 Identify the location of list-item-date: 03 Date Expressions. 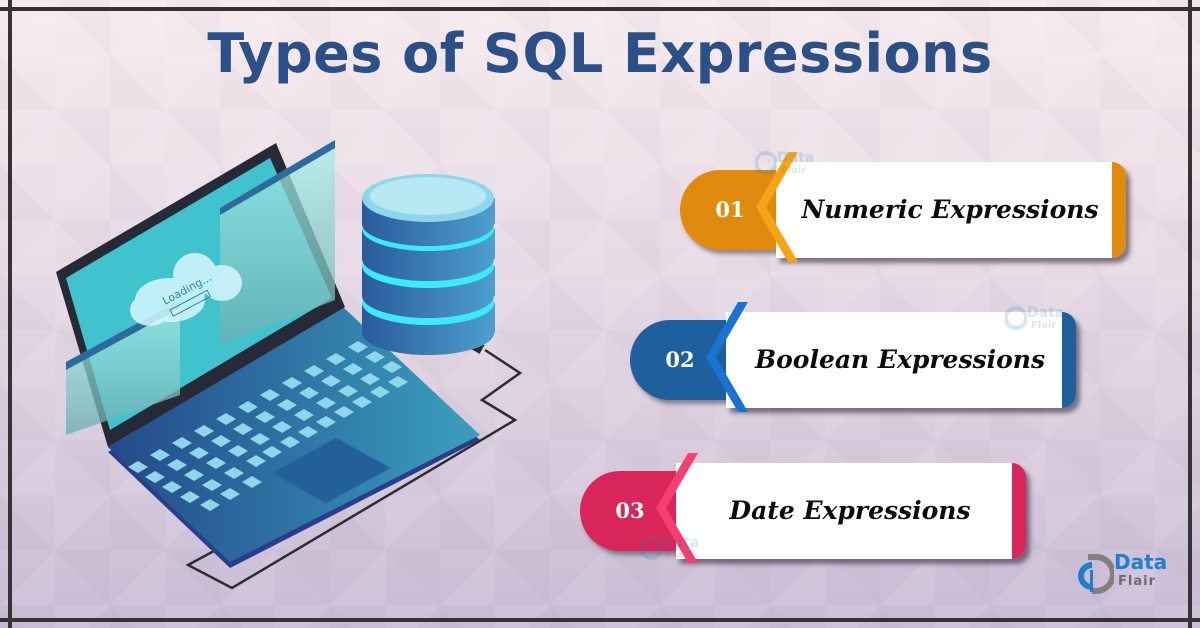
(806, 508).